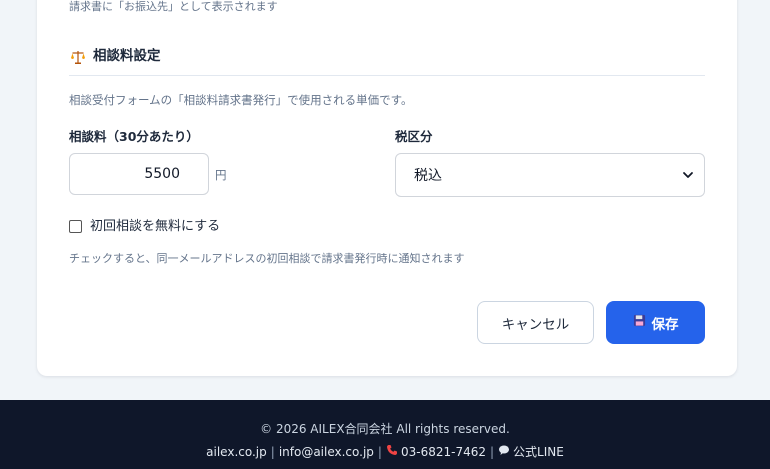 The height and width of the screenshot is (469, 770). I want to click on site-link: ailex.co.jp, so click(236, 452).